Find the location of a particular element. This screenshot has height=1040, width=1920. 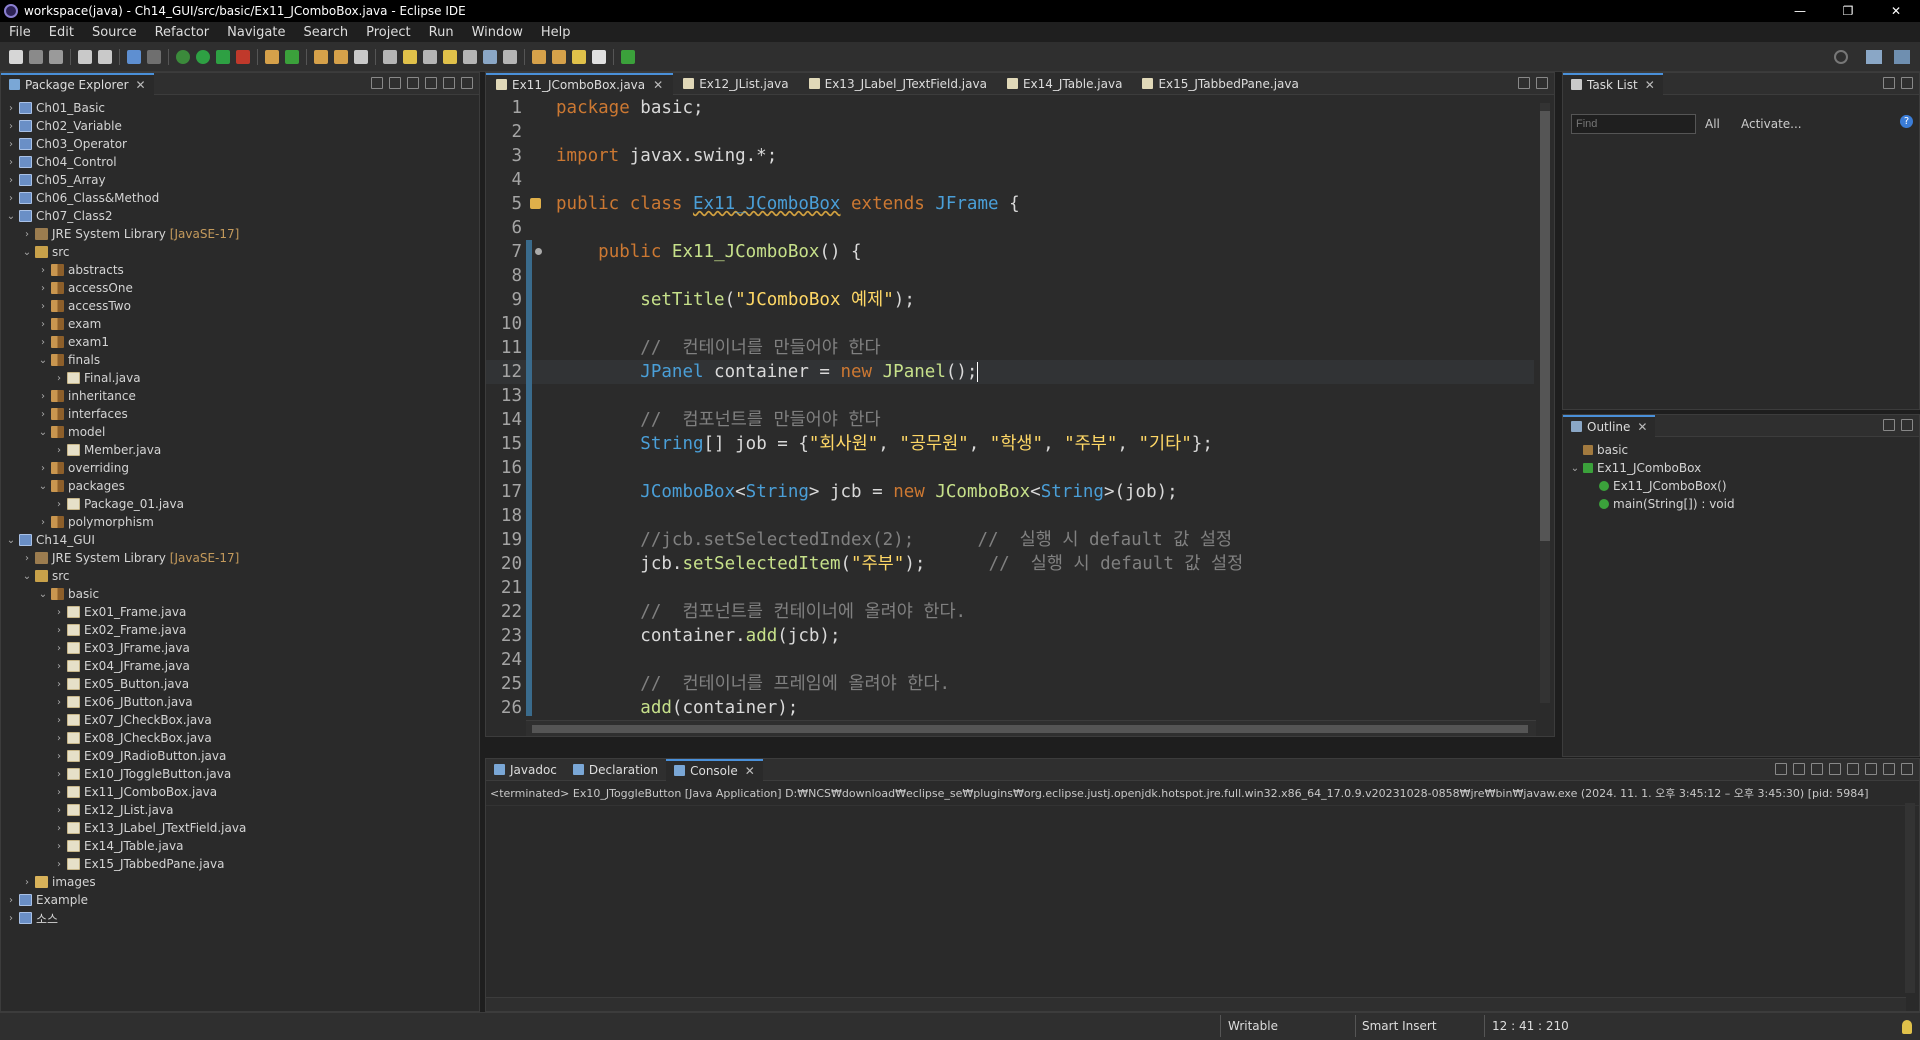

remove-launch-icon is located at coordinates (1817, 769).